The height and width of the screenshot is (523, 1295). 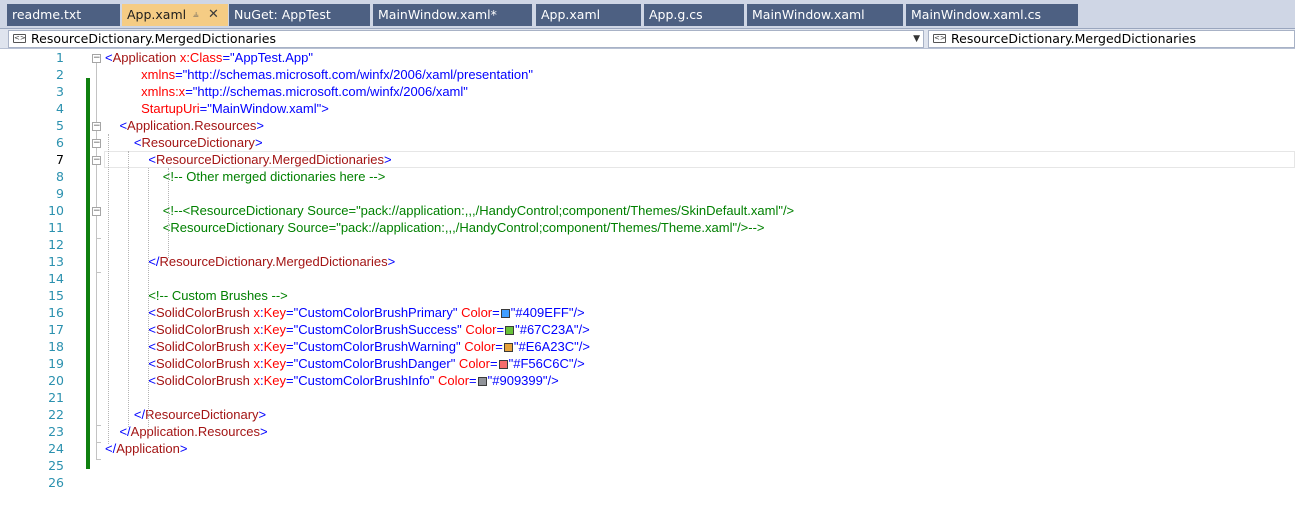 I want to click on chevron-down-icon: ▼, so click(x=916, y=39).